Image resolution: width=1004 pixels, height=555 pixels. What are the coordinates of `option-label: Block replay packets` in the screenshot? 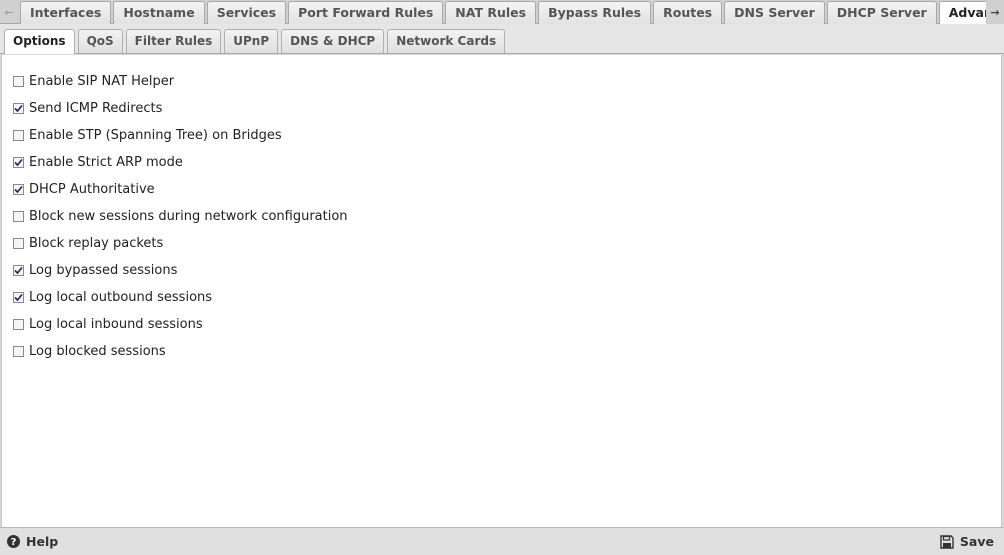 It's located at (96, 243).